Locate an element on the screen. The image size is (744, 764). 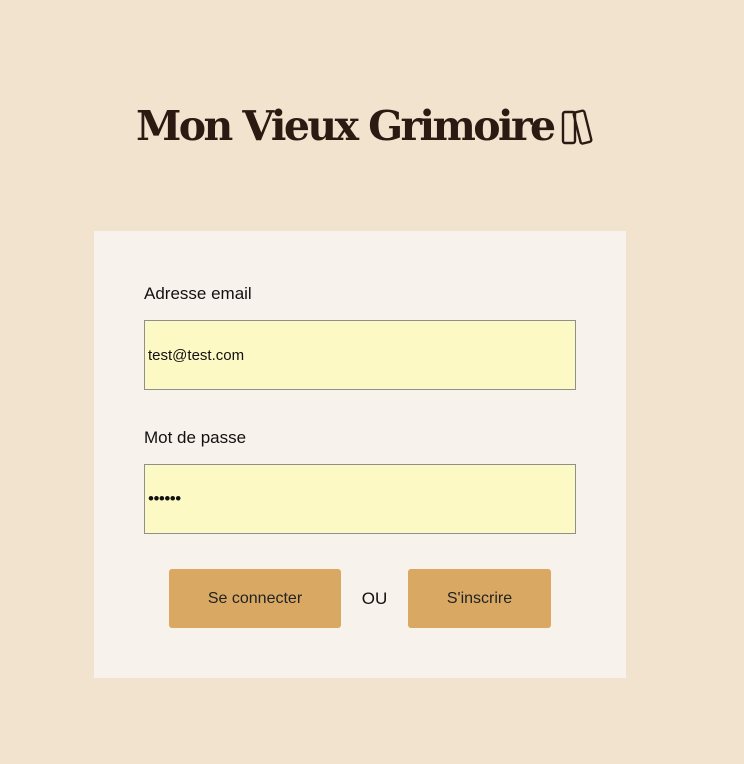
password-field is located at coordinates (360, 499).